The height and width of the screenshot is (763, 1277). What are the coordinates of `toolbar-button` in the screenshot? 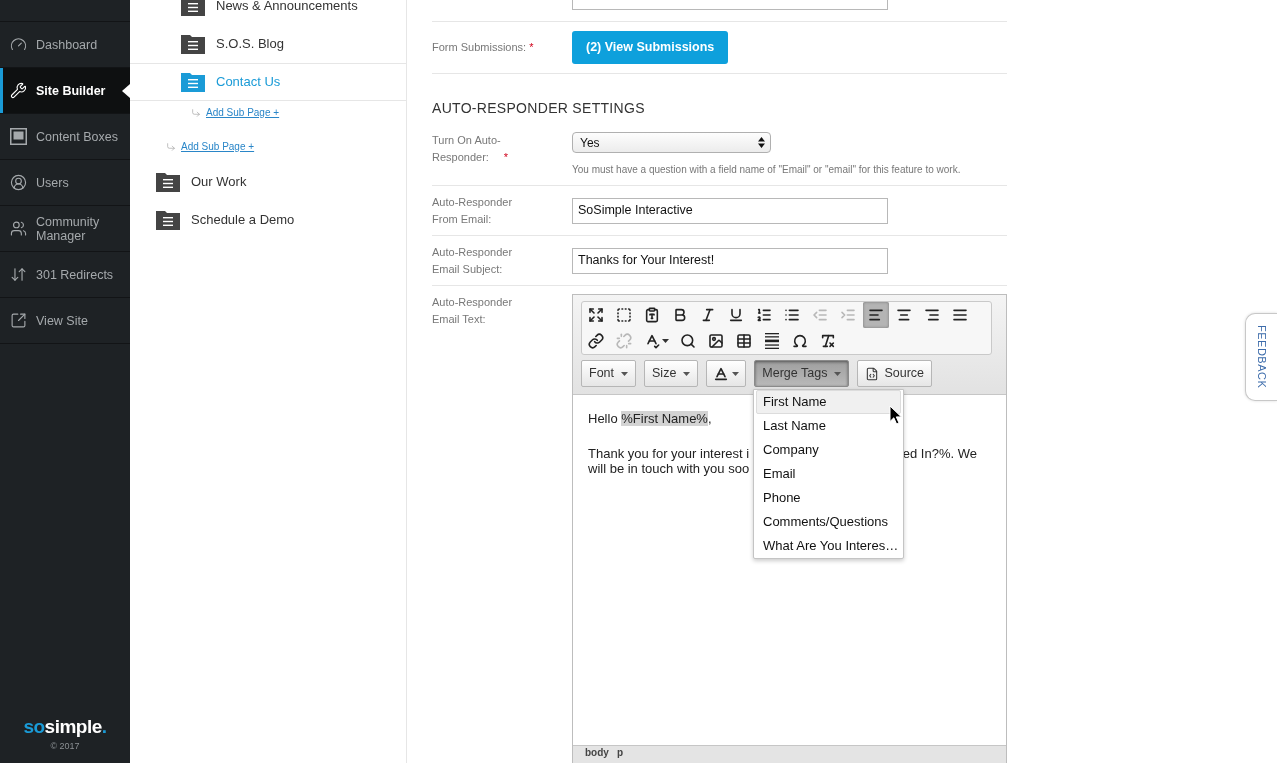 It's located at (876, 315).